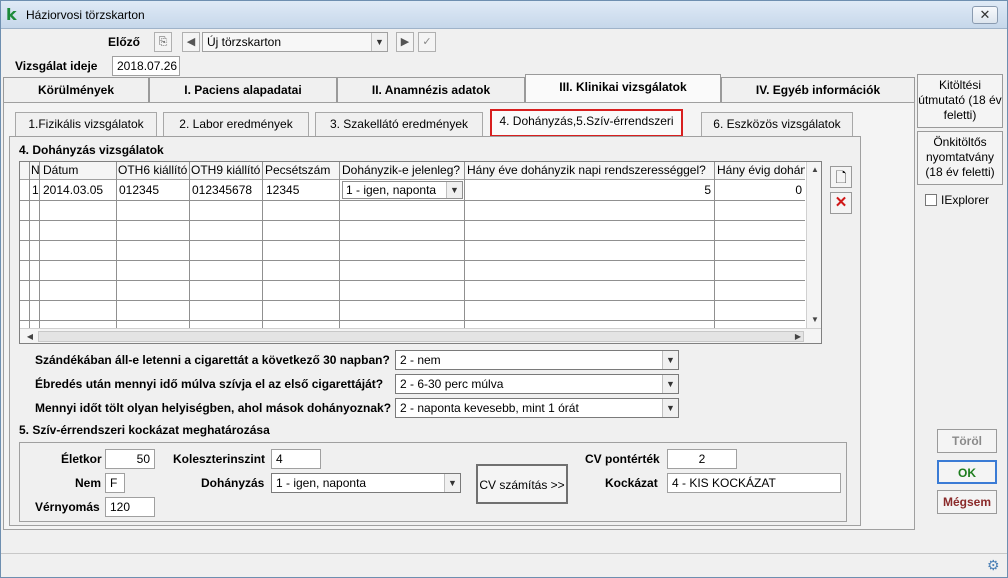  I want to click on risk-label: Kockázat, so click(631, 483).